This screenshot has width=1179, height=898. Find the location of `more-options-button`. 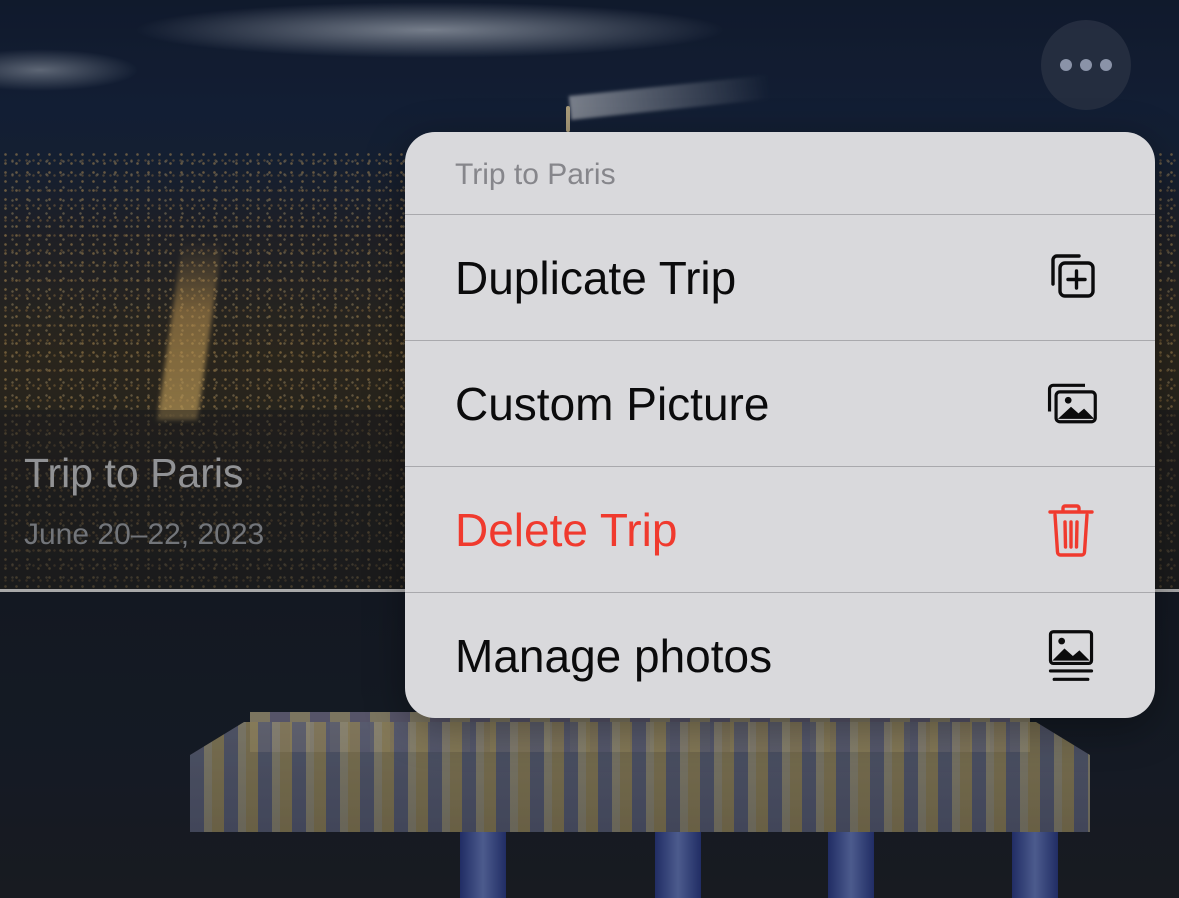

more-options-button is located at coordinates (1086, 65).